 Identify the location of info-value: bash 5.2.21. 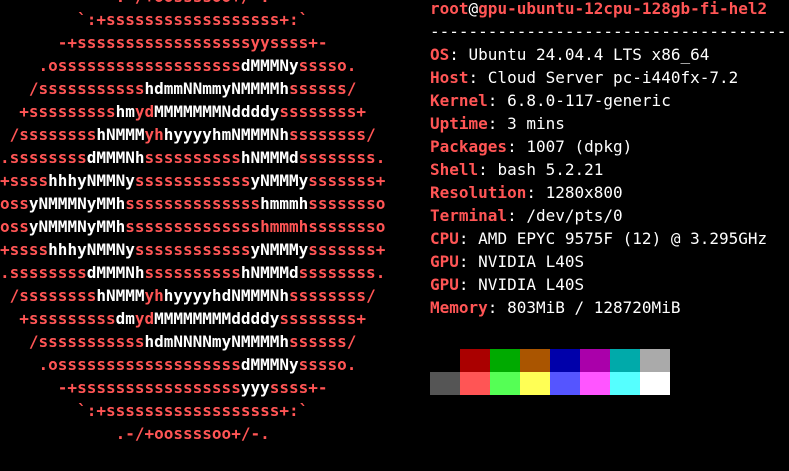
(550, 169).